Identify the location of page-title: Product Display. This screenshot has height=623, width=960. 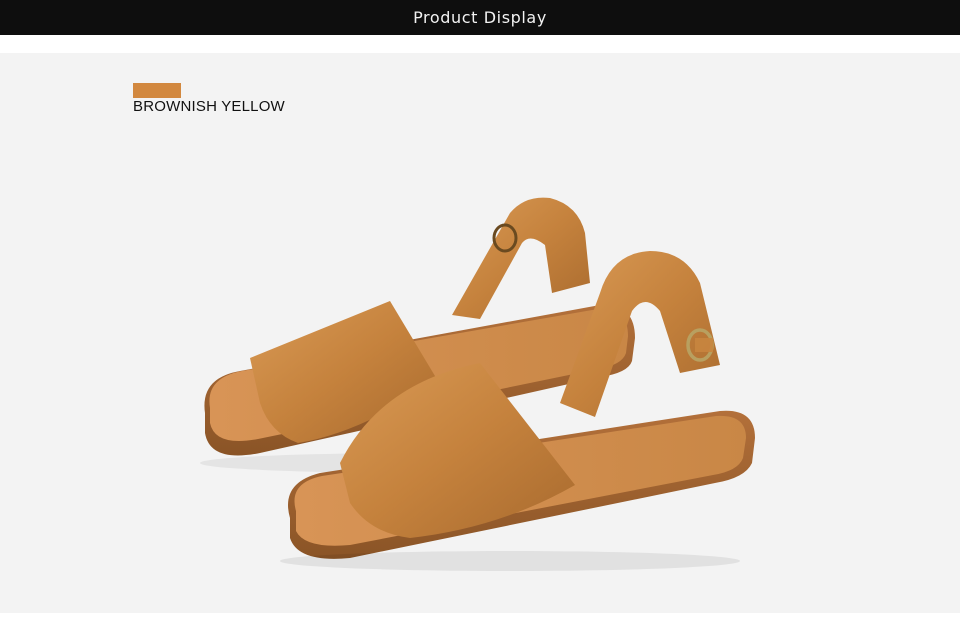
(480, 17).